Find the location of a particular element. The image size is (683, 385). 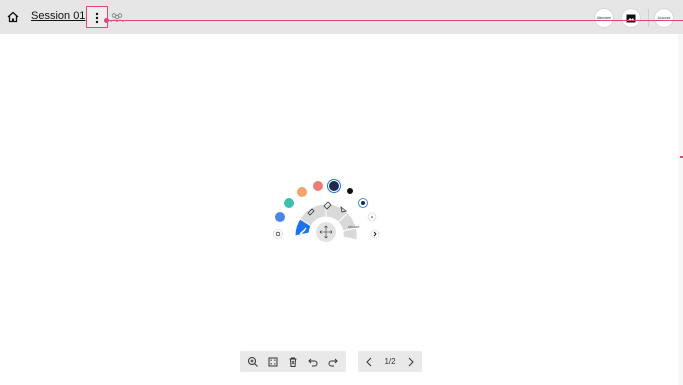

page-navigator: 1/2 is located at coordinates (390, 361).